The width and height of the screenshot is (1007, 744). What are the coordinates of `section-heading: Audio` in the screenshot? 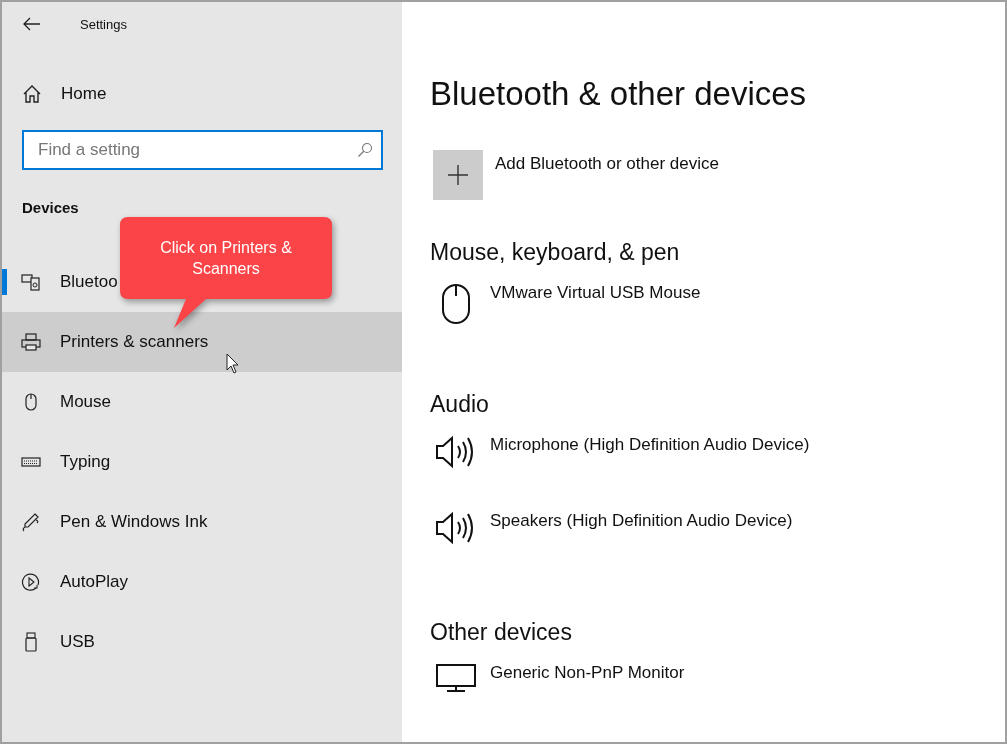 It's located at (460, 404).